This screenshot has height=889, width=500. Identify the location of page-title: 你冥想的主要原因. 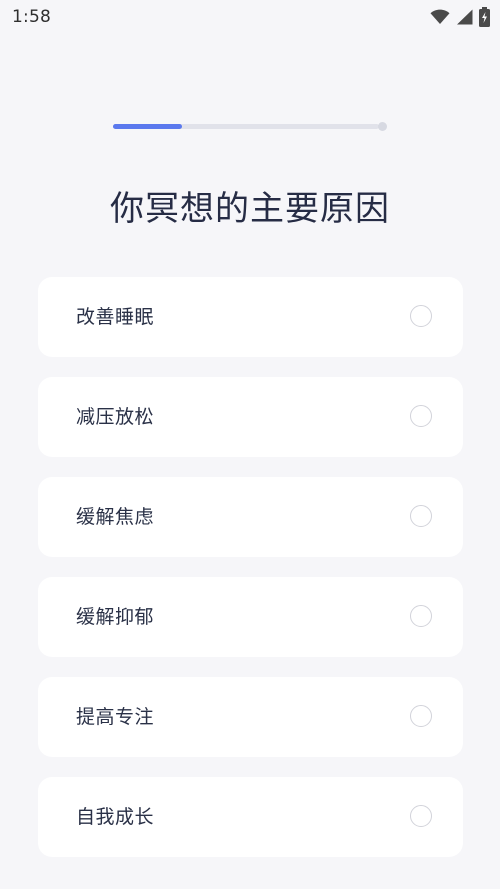
(250, 209).